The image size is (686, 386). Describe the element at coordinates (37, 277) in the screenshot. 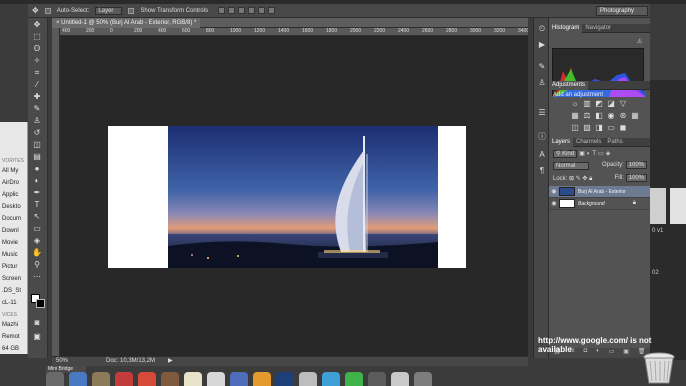

I see `dots-icon: ⋯` at that location.